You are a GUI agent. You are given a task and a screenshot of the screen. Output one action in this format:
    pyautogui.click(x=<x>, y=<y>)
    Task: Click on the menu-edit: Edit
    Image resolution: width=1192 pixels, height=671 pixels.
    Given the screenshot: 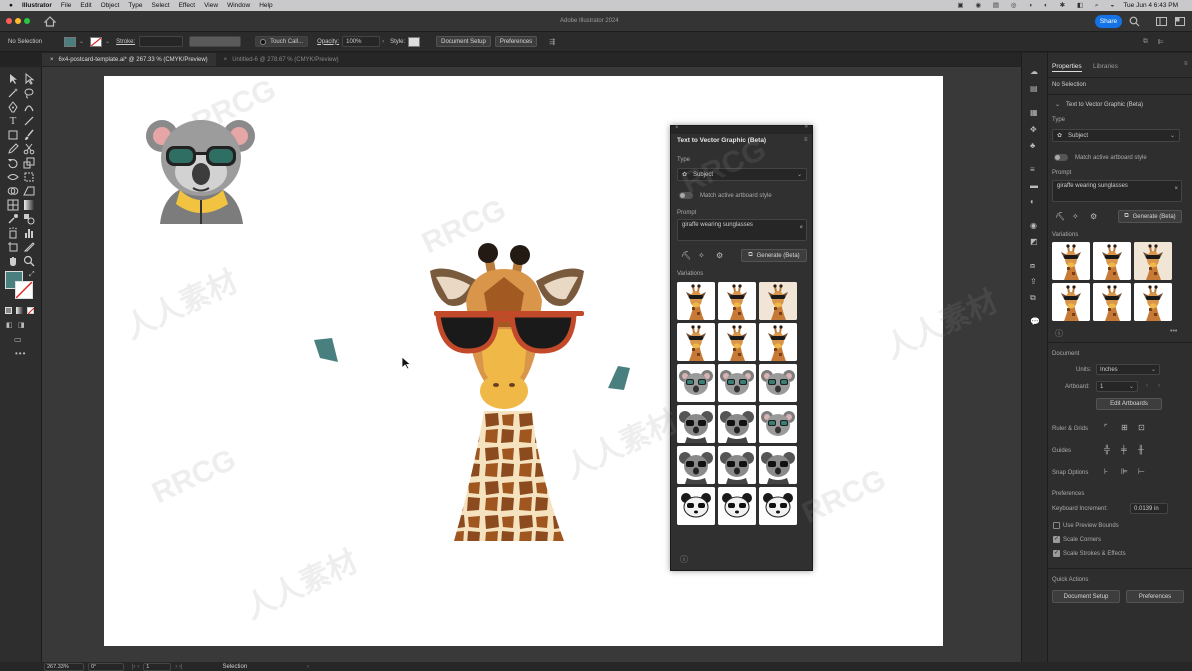 What is the action you would take?
    pyautogui.click(x=85, y=5)
    